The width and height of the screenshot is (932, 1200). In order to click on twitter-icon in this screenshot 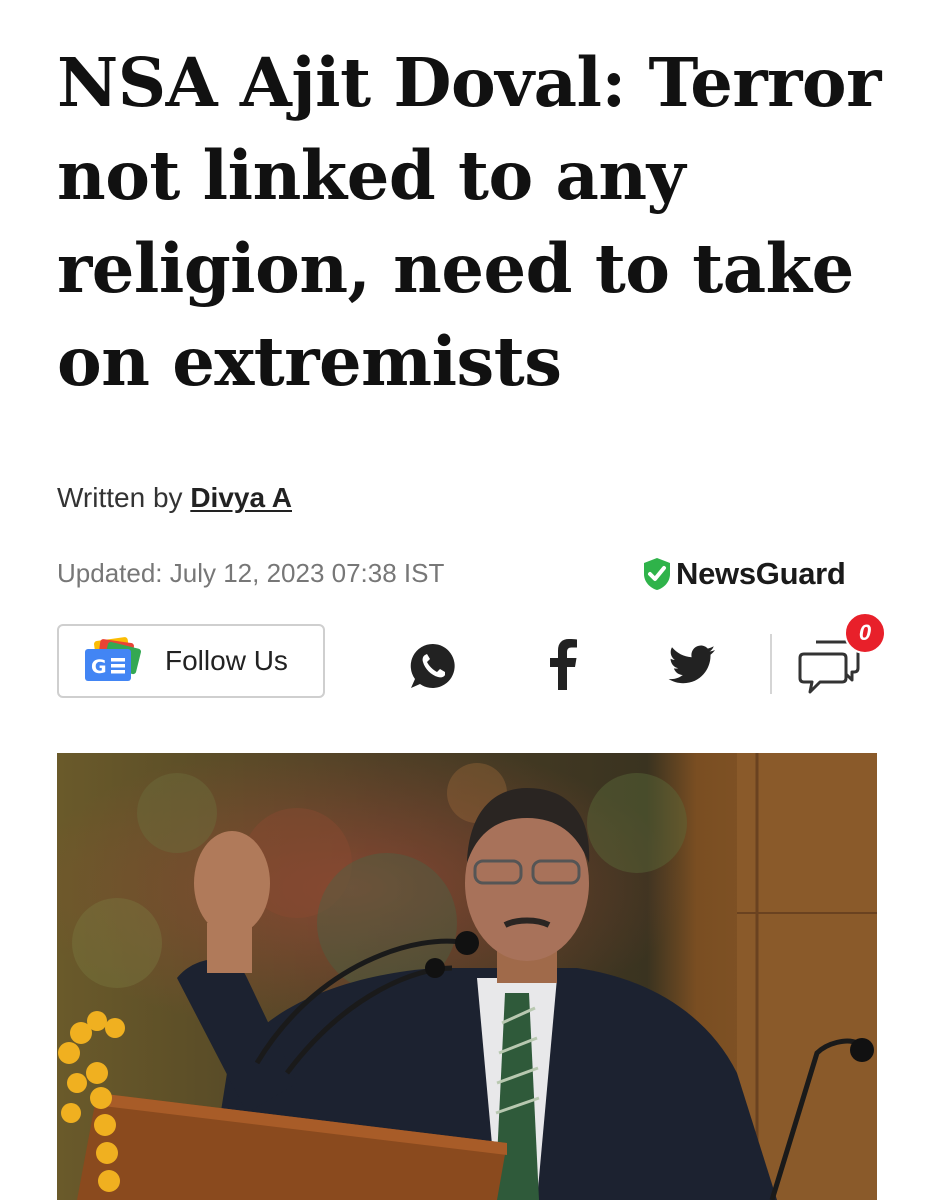, I will do `click(692, 665)`.